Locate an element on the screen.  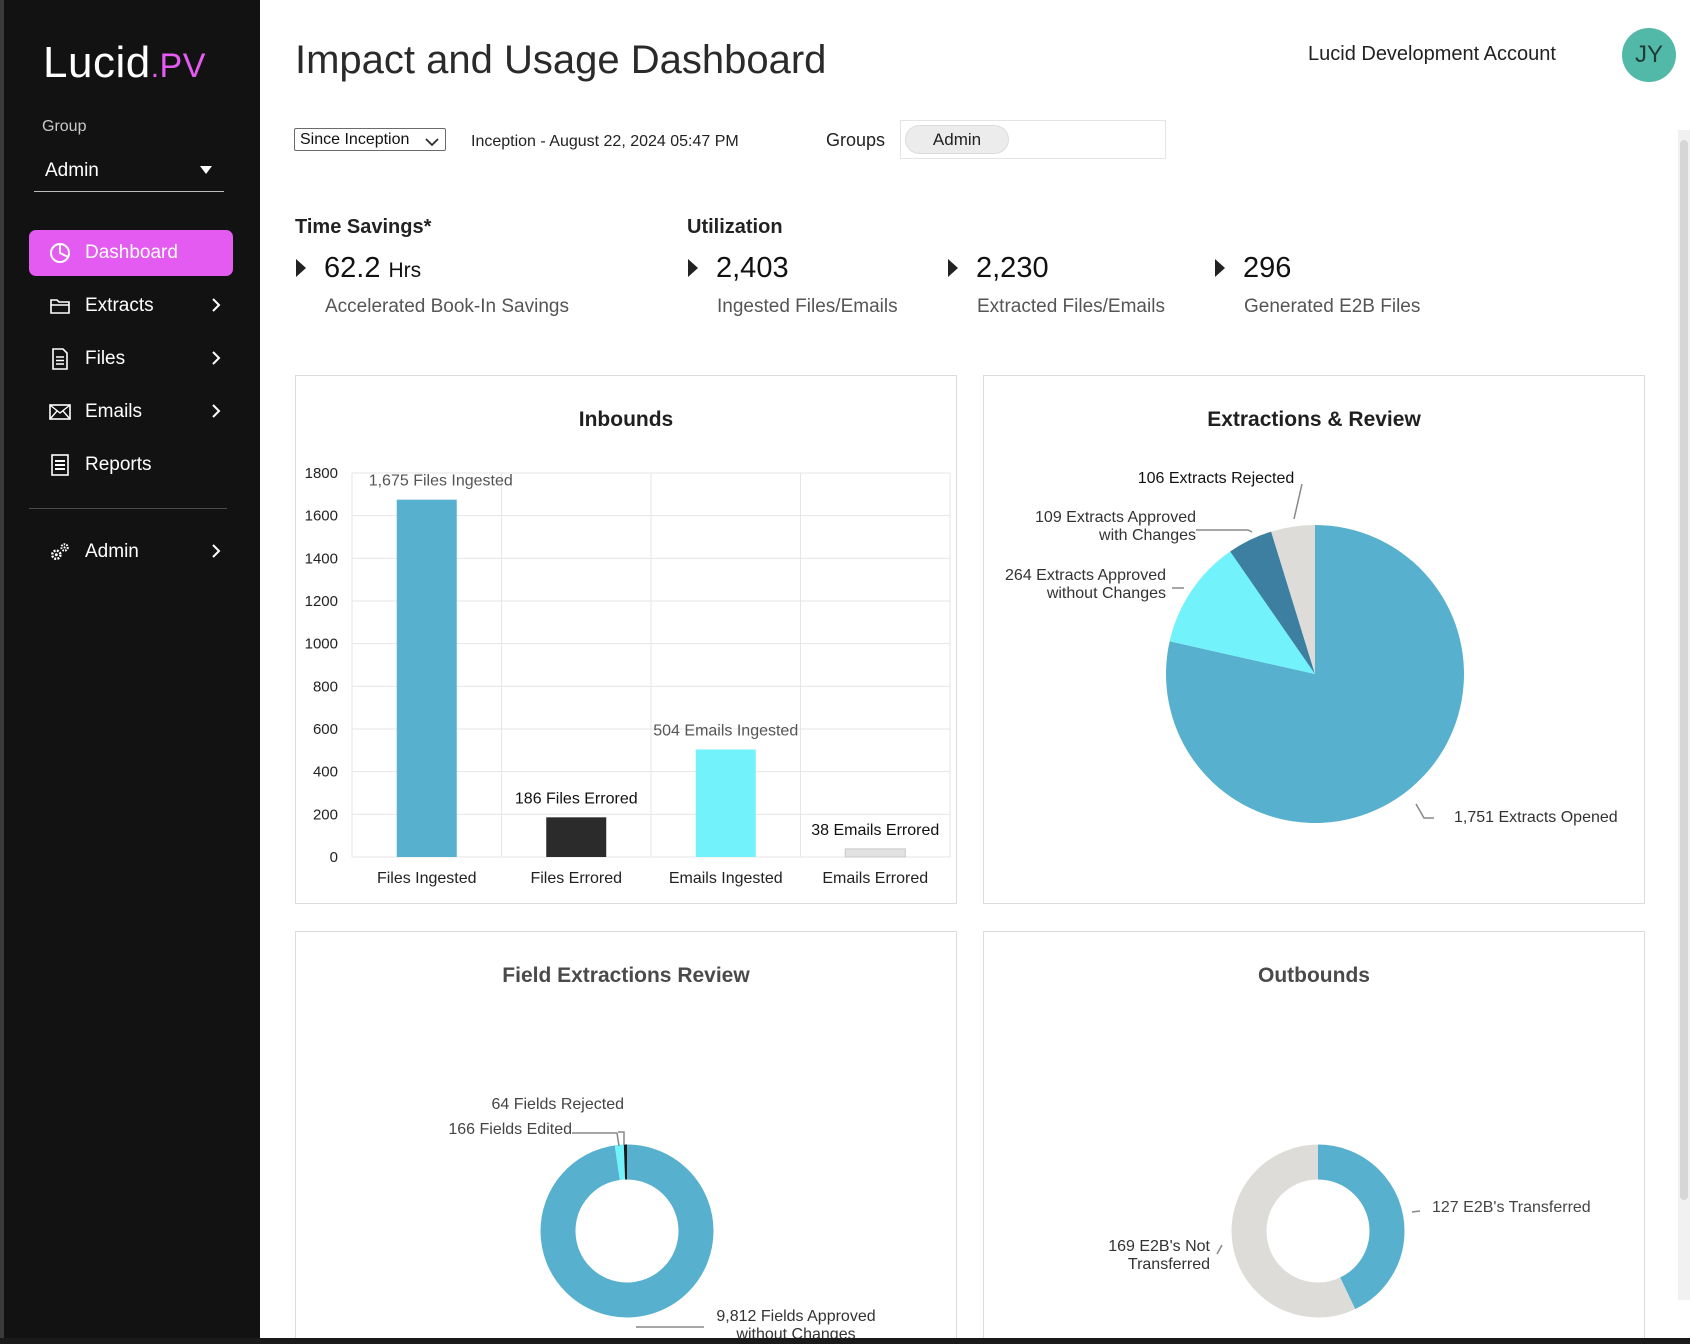
gears-icon is located at coordinates (60, 552).